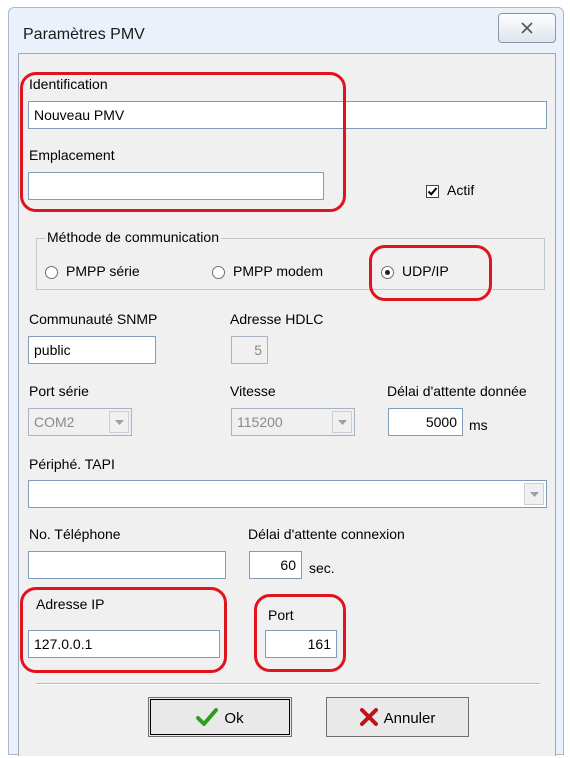 This screenshot has width=570, height=758. What do you see at coordinates (84, 34) in the screenshot?
I see `window-title: Paramètres PMV` at bounding box center [84, 34].